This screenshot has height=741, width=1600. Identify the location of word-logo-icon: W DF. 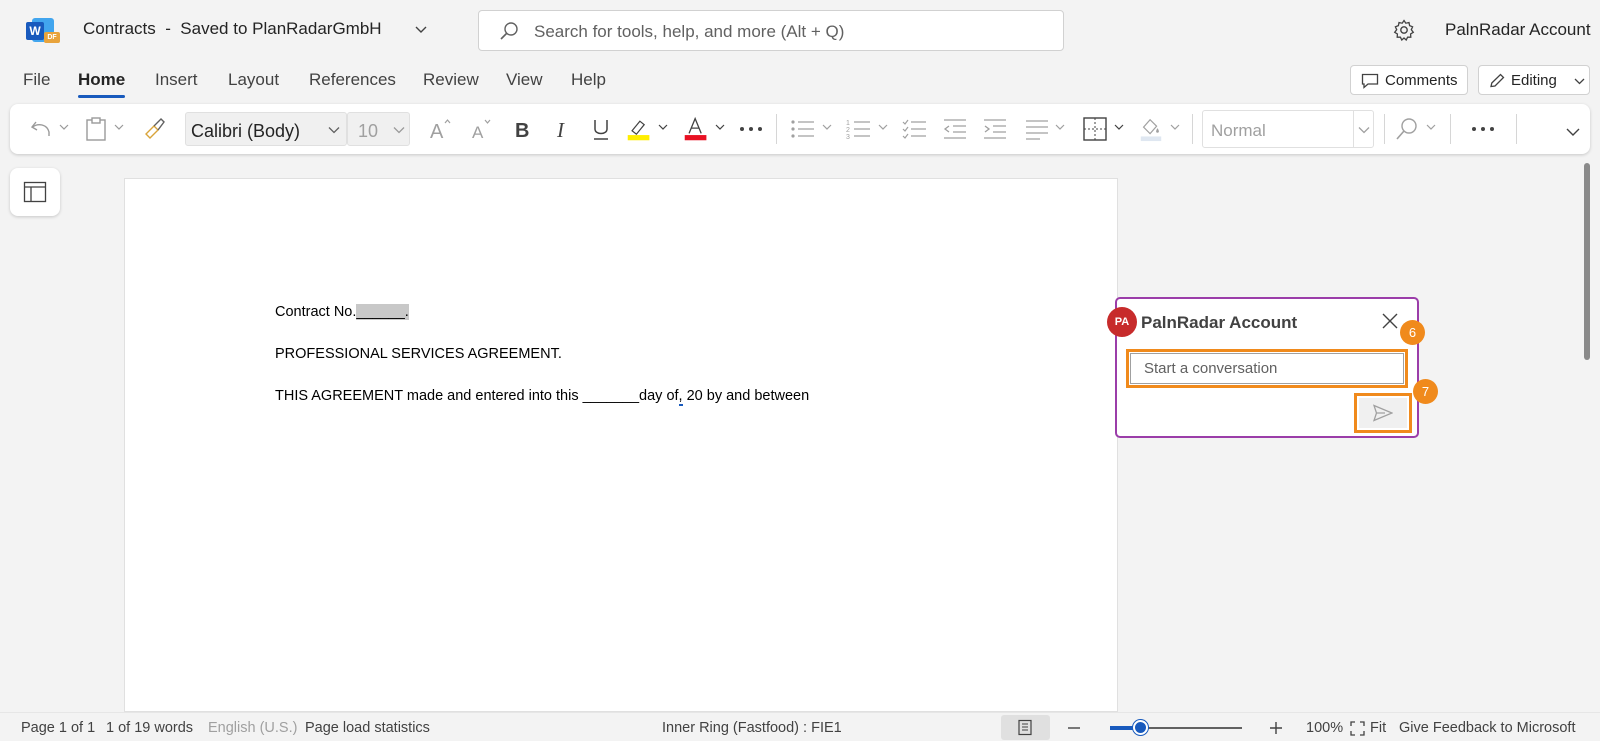
(43, 31).